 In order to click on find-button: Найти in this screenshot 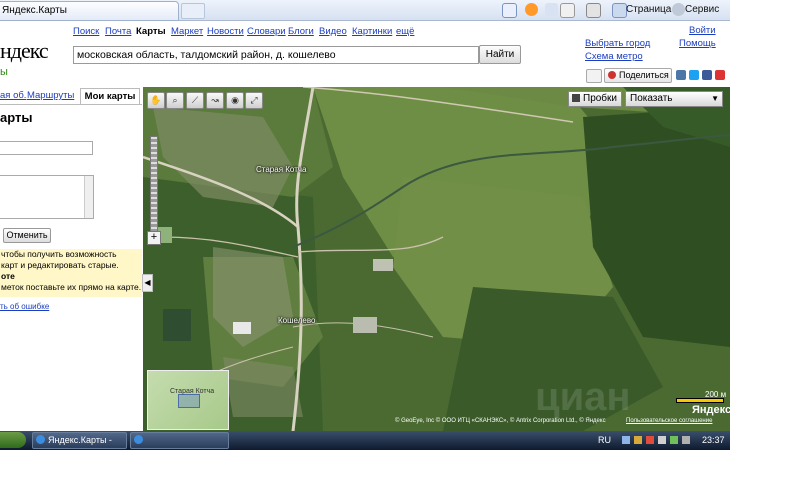, I will do `click(500, 54)`.